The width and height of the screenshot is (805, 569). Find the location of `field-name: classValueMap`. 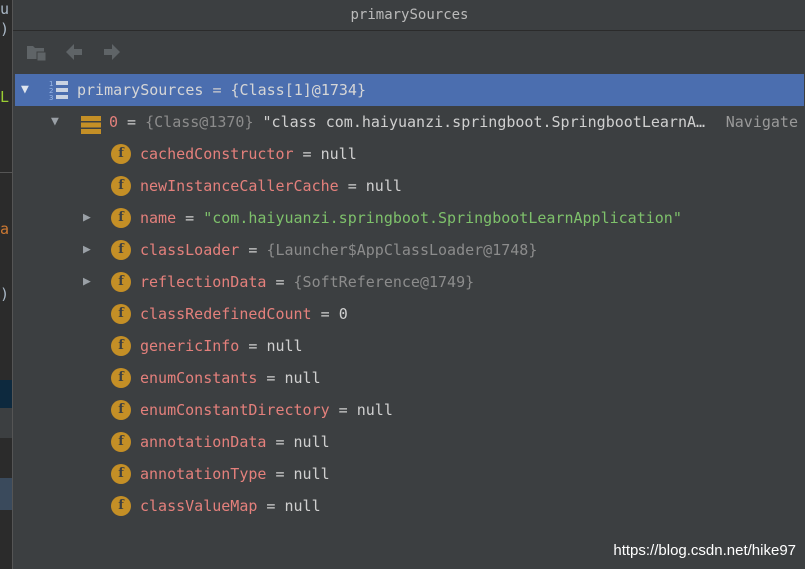

field-name: classValueMap is located at coordinates (199, 506).